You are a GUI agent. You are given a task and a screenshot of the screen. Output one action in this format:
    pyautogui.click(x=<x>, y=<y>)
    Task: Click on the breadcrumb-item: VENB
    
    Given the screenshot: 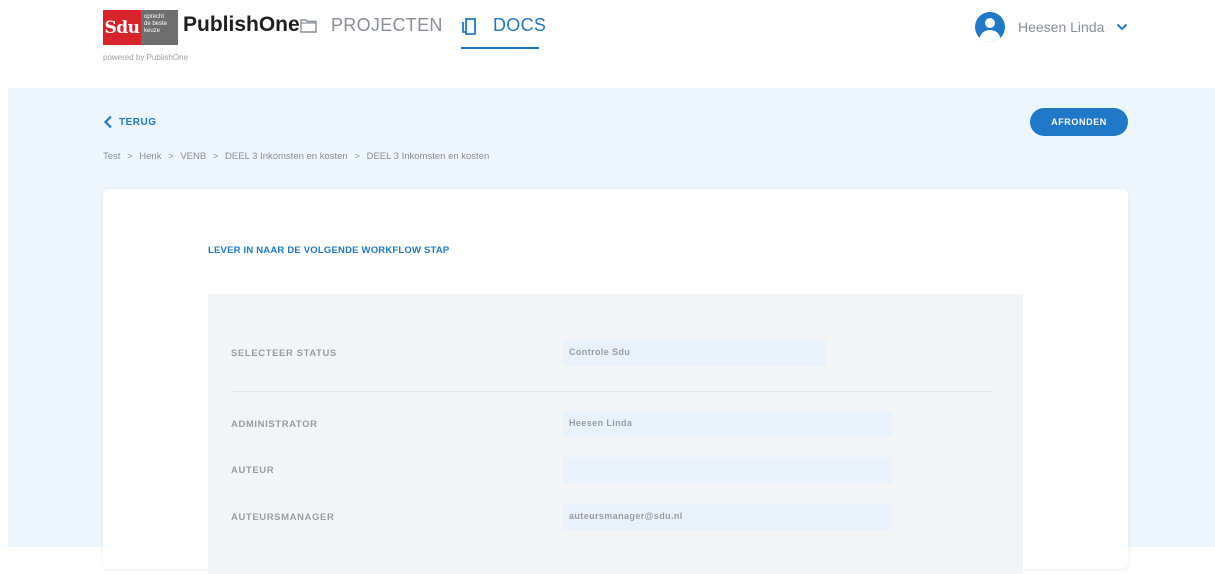 What is the action you would take?
    pyautogui.click(x=193, y=156)
    